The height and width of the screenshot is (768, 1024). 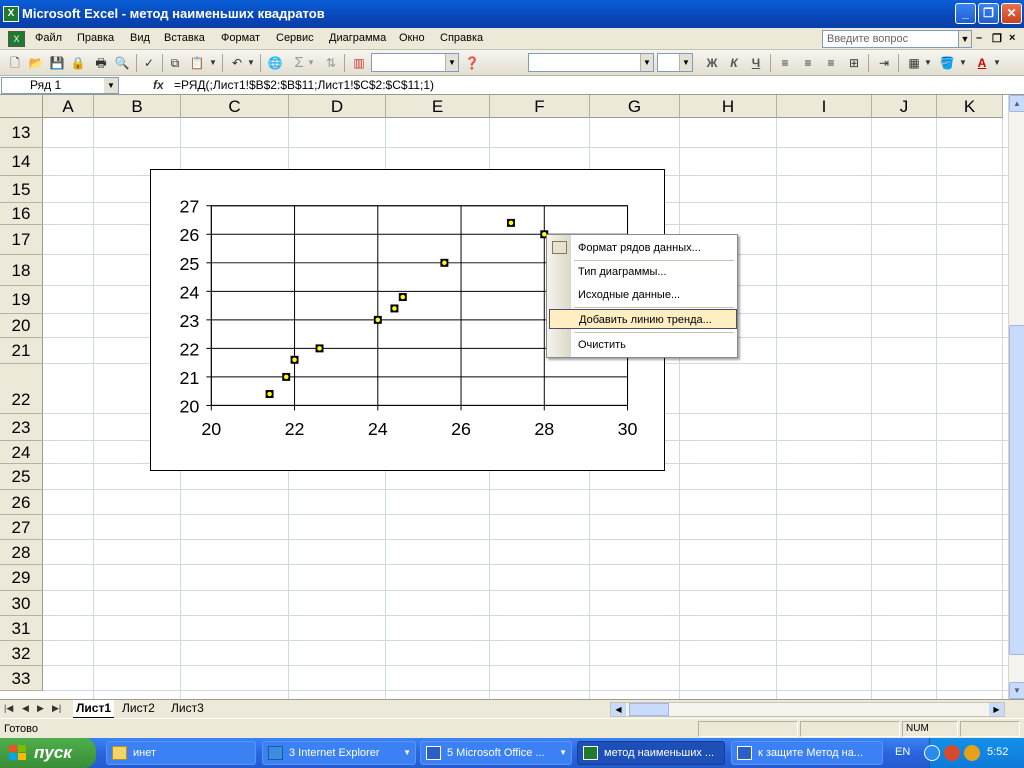 I want to click on row-header-27: 27, so click(x=21, y=527).